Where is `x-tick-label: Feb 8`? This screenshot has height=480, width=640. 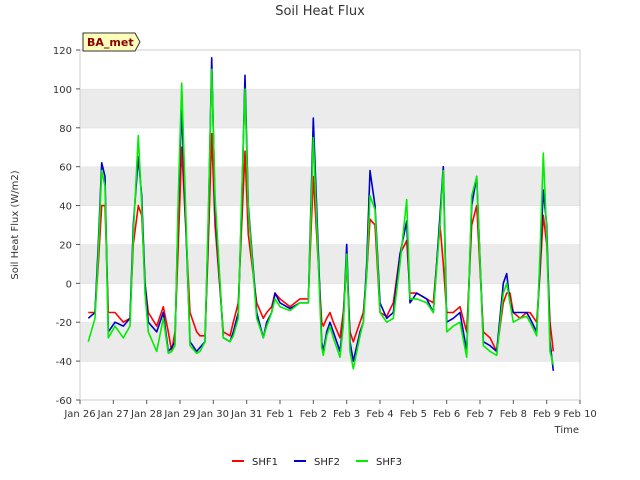 x-tick-label: Feb 8 is located at coordinates (513, 414).